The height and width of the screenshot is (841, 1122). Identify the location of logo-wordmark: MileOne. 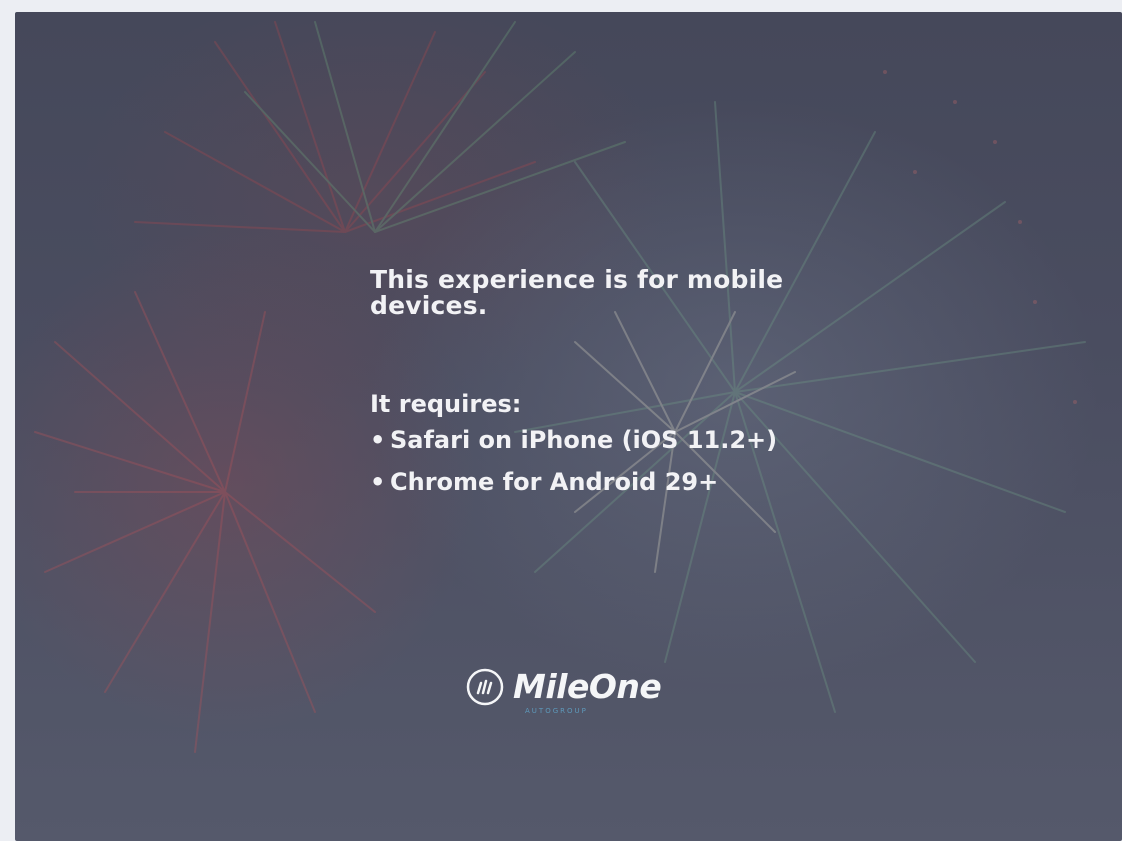
(587, 686).